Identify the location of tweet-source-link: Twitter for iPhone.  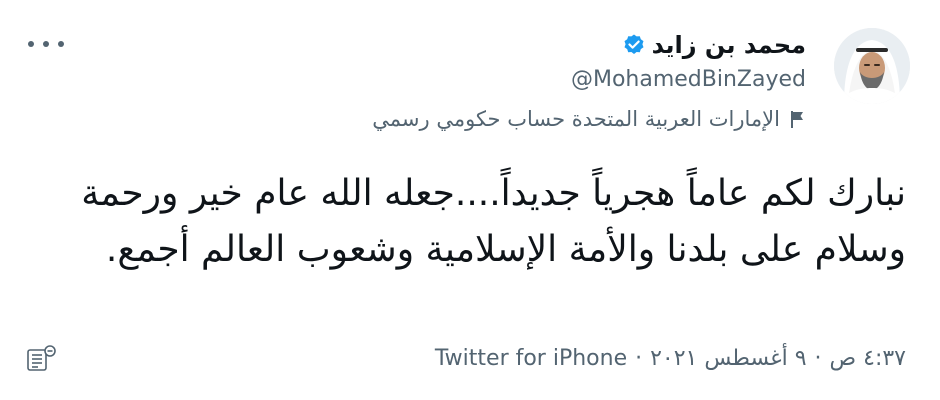
(531, 358).